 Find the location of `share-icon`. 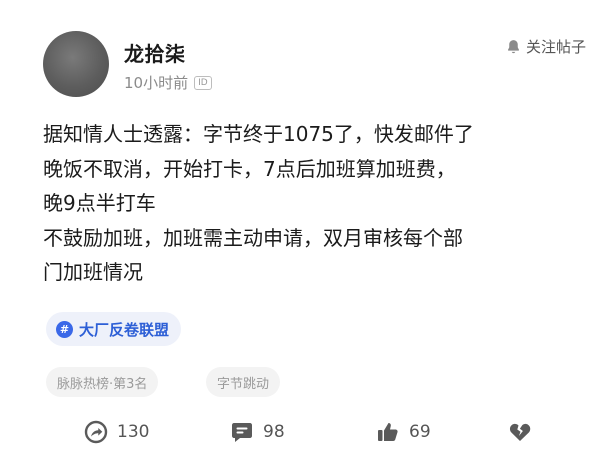

share-icon is located at coordinates (96, 432).